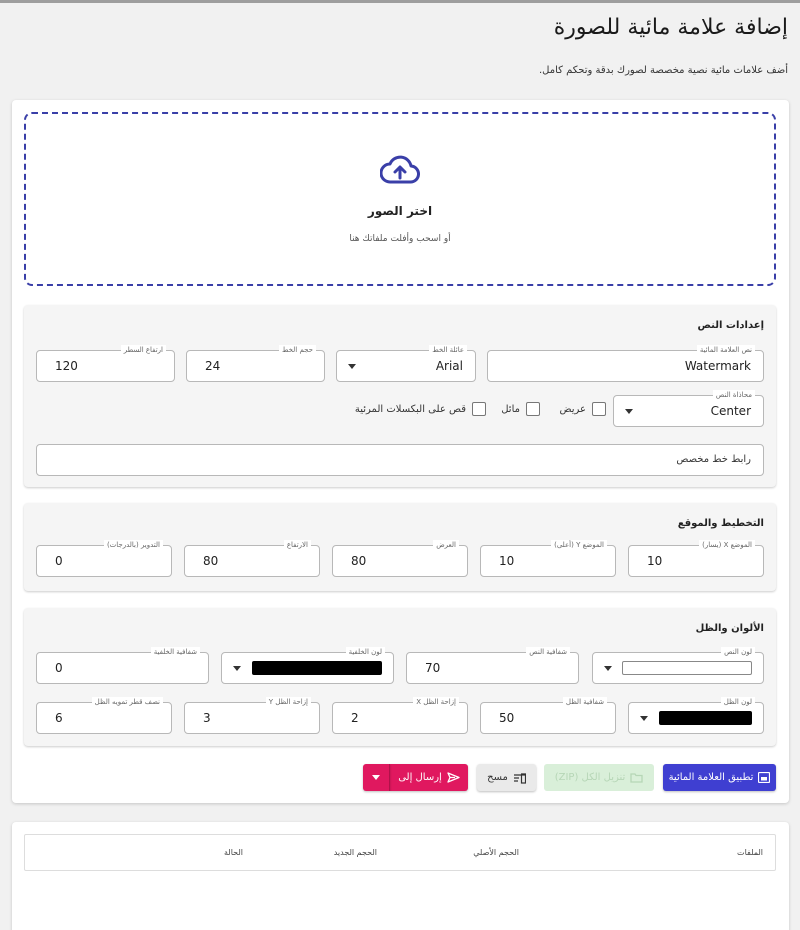 Image resolution: width=800 pixels, height=930 pixels. What do you see at coordinates (400, 558) in the screenshot?
I see `width-input: العرض 80` at bounding box center [400, 558].